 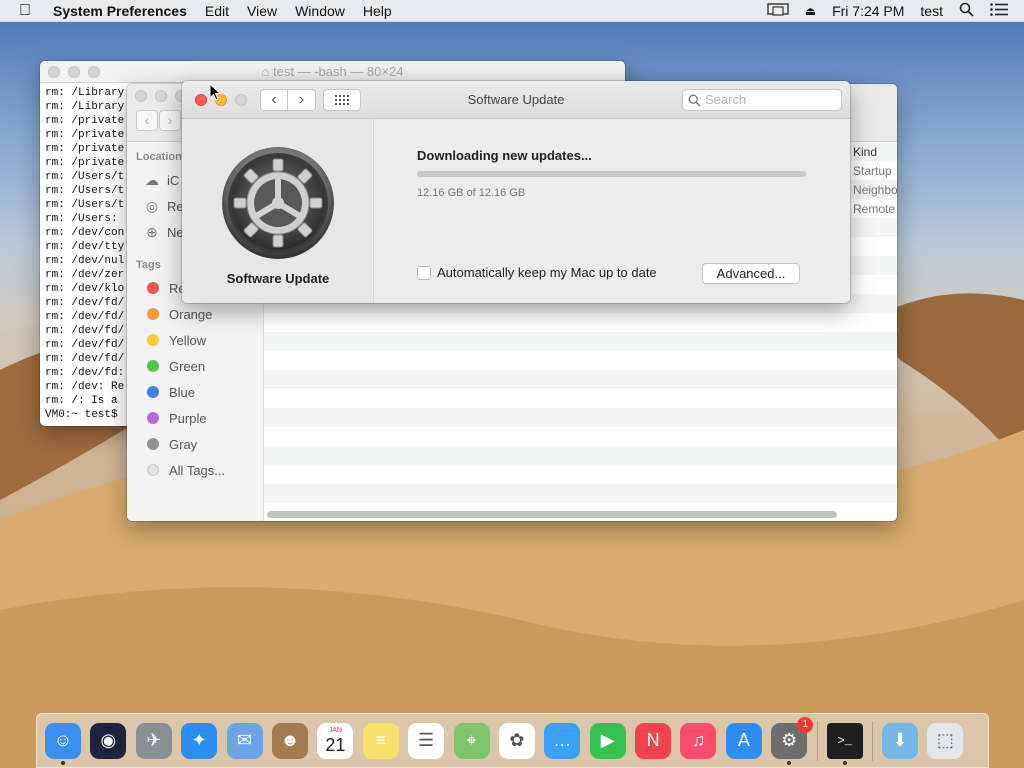 I want to click on sidebar-item-label: Yellow, so click(x=188, y=340).